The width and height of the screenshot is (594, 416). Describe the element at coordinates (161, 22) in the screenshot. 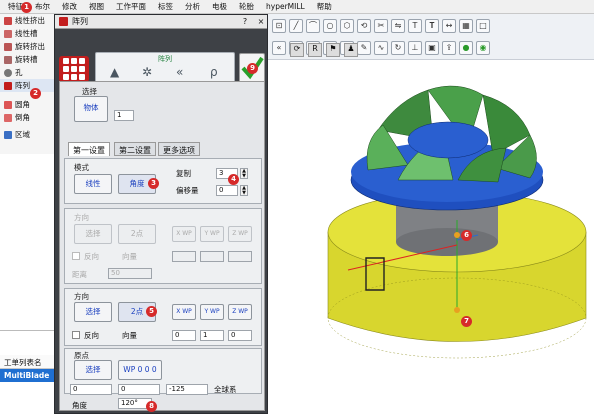

I see `dialog-titlebar: 阵列 ? ×` at that location.